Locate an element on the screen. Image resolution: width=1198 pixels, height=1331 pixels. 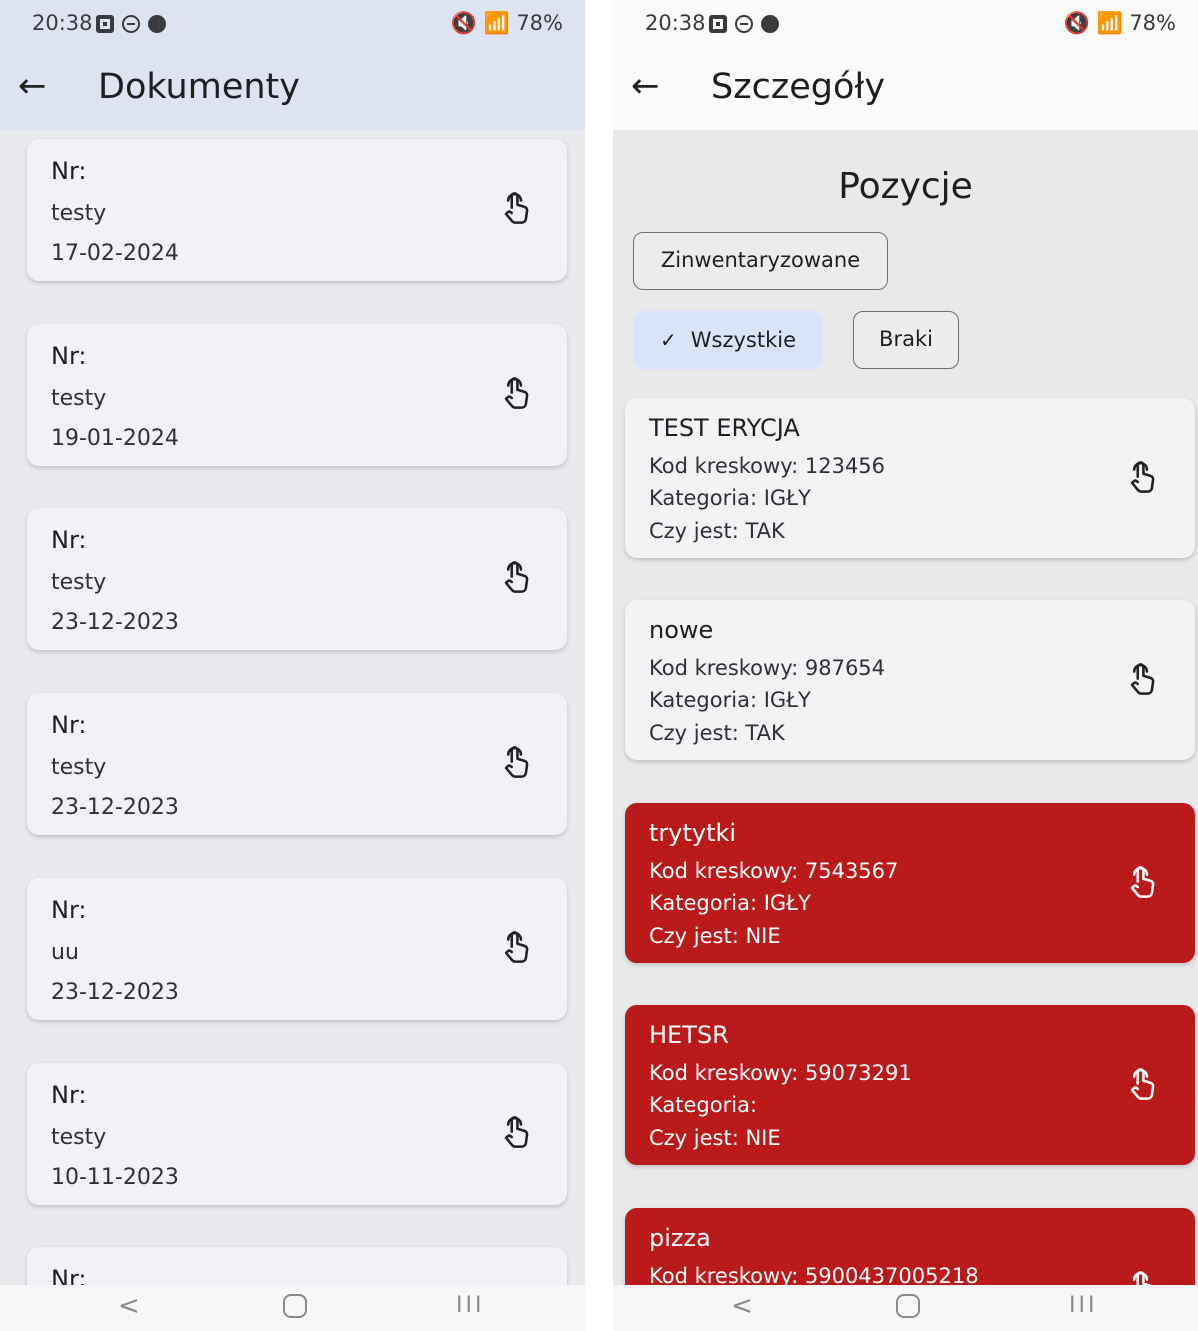
item-name: trytytki is located at coordinates (693, 833).